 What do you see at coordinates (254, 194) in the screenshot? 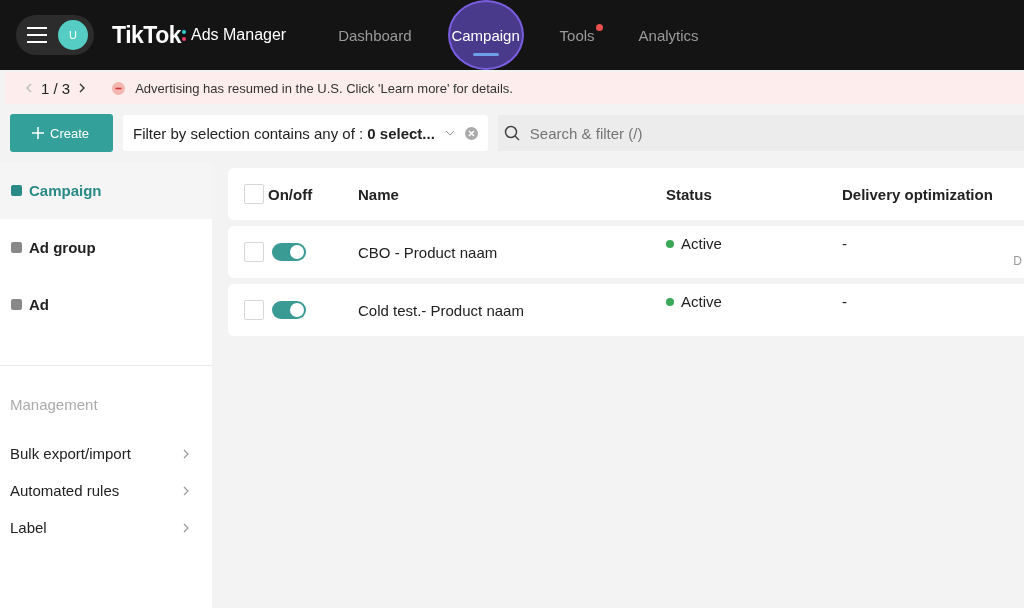
I see `select-all-checkbox` at bounding box center [254, 194].